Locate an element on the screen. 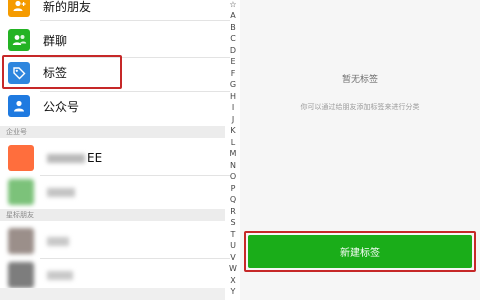 This screenshot has height=300, width=480. index-letter: H is located at coordinates (233, 97).